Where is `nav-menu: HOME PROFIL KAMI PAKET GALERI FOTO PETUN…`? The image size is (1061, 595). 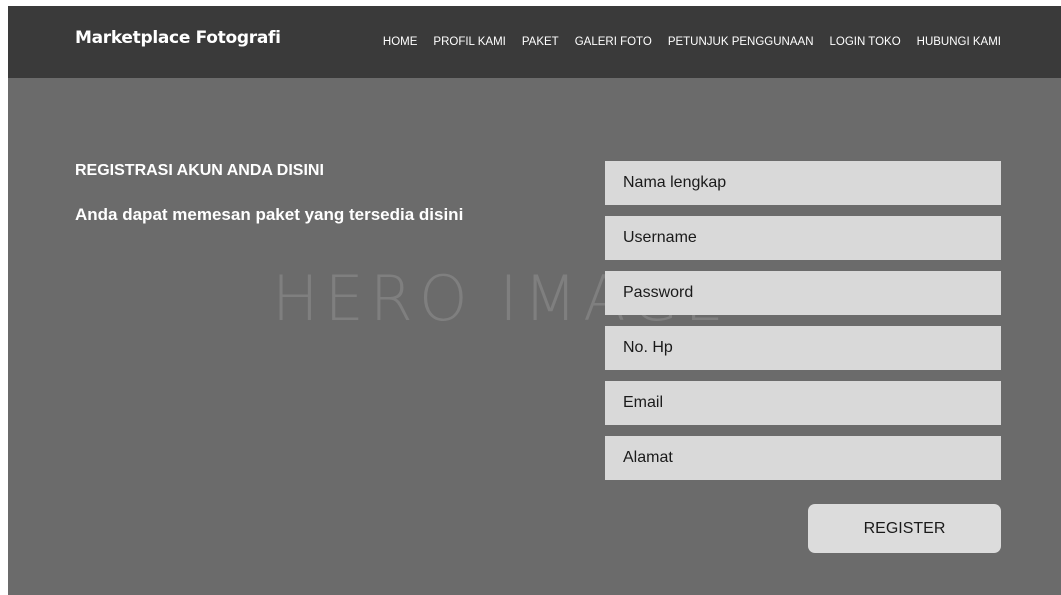
nav-menu: HOME PROFIL KAMI PAKET GALERI FOTO PETUN… is located at coordinates (692, 42).